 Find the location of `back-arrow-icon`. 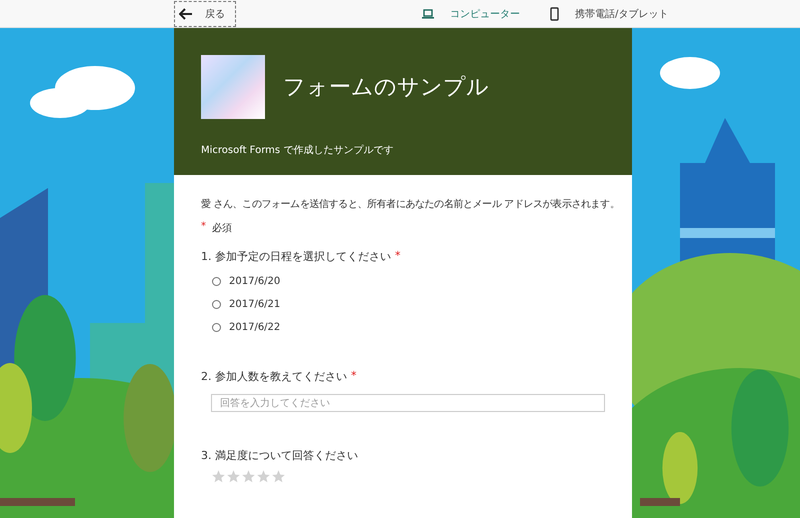

back-arrow-icon is located at coordinates (186, 14).